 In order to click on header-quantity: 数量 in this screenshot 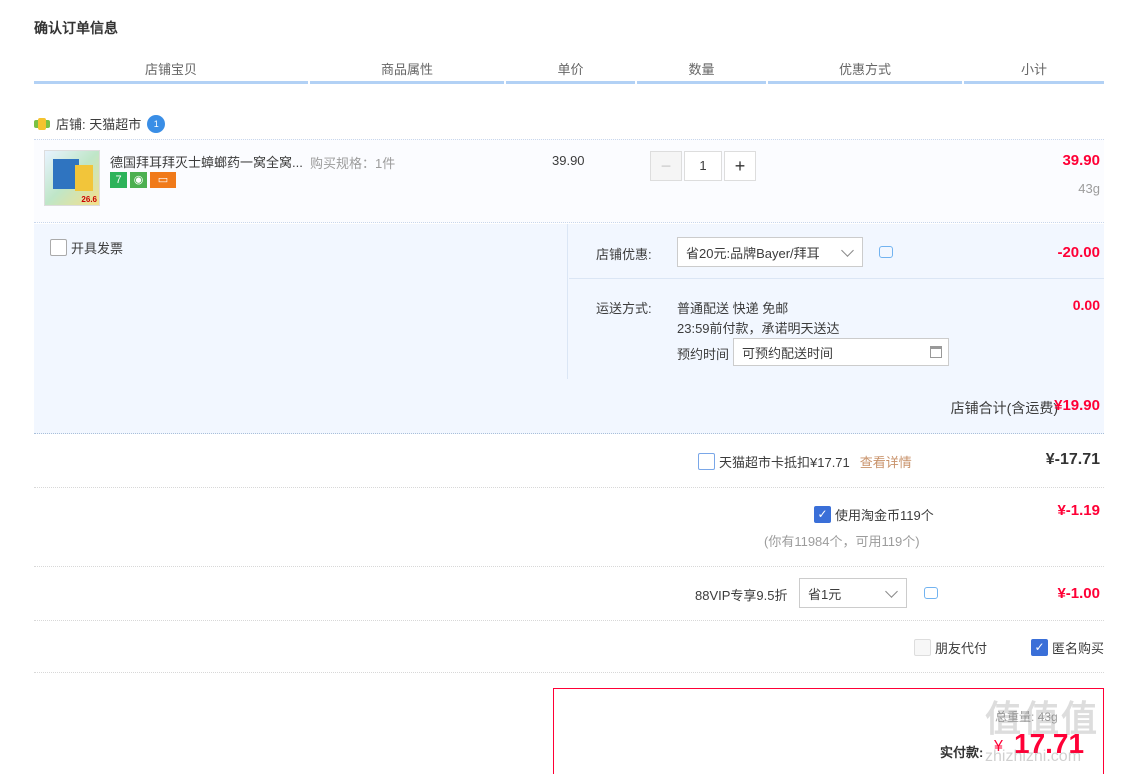, I will do `click(701, 73)`.